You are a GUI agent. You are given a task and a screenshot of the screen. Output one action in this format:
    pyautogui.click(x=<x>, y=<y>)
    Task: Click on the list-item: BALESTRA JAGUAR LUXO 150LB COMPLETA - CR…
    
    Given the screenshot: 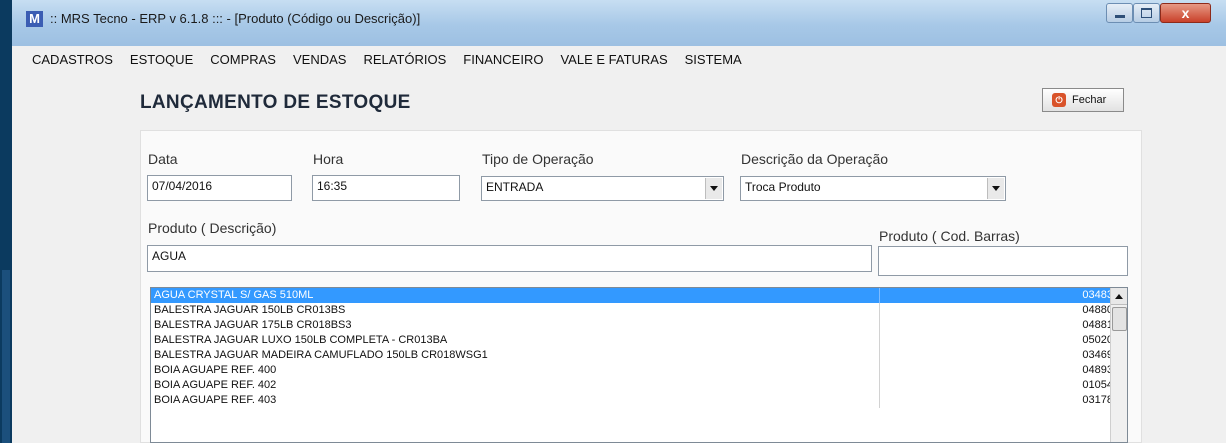 What is the action you would take?
    pyautogui.click(x=639, y=340)
    